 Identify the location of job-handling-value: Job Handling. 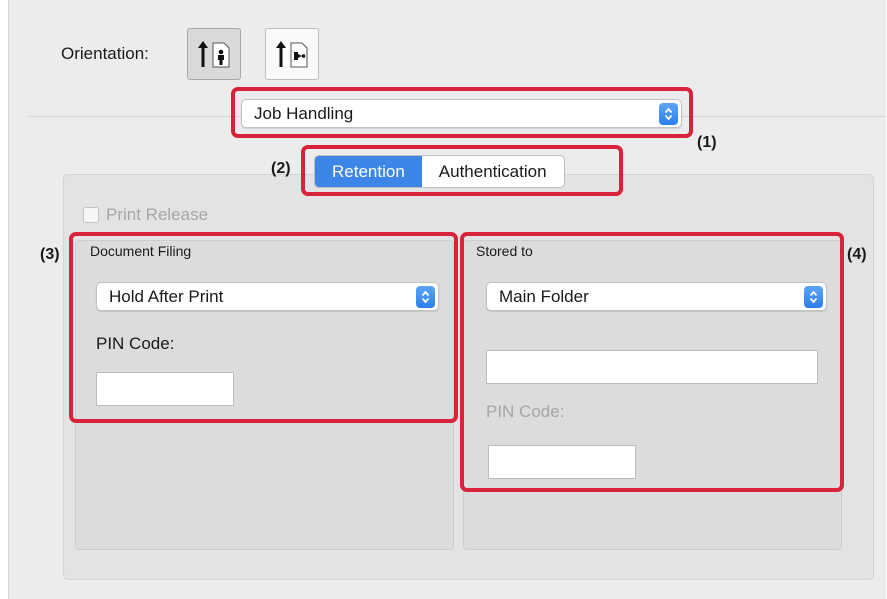
(304, 113).